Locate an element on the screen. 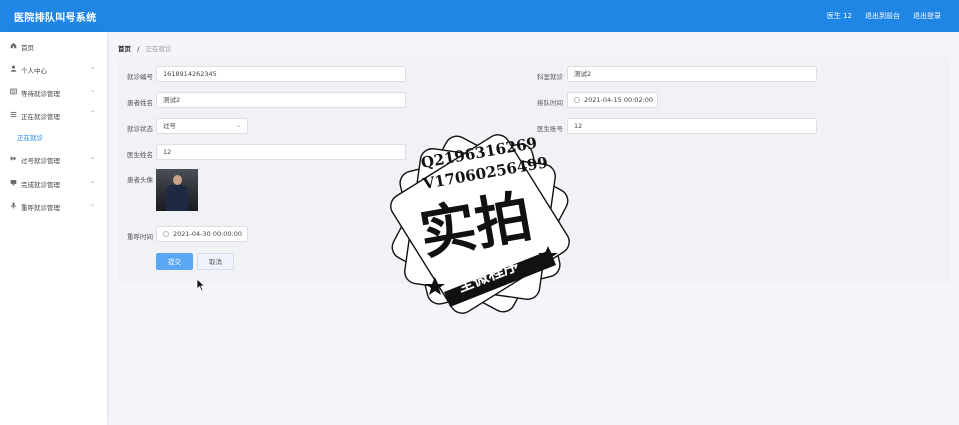  patient-name-value: 测试2 is located at coordinates (172, 100).